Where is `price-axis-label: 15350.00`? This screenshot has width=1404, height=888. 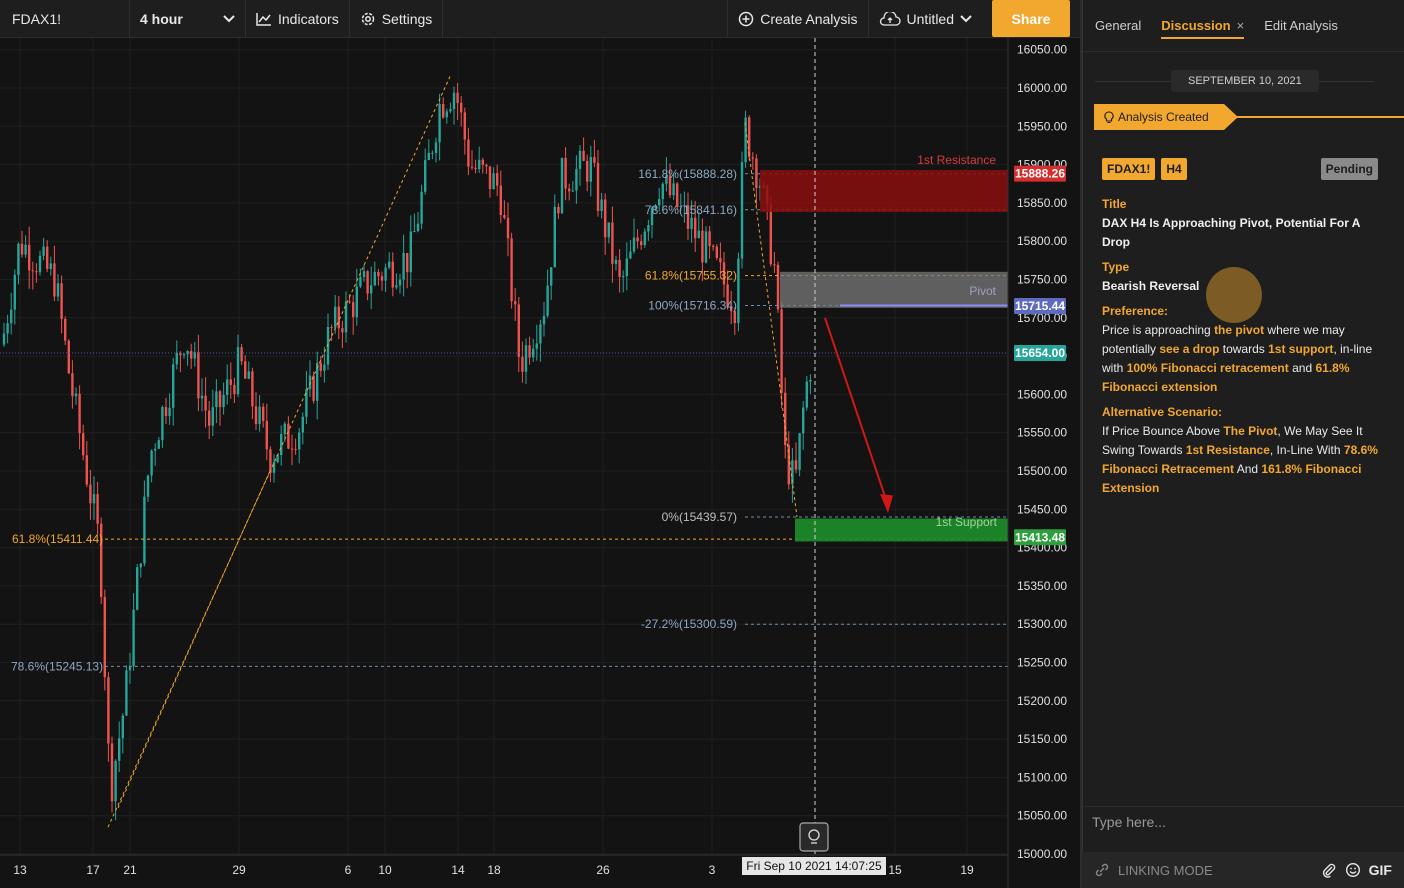 price-axis-label: 15350.00 is located at coordinates (1042, 586).